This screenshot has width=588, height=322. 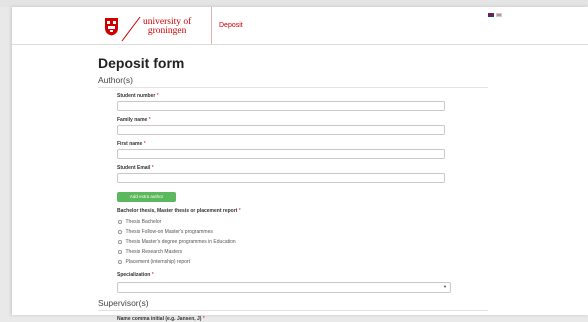 What do you see at coordinates (281, 154) in the screenshot?
I see `first-name-input` at bounding box center [281, 154].